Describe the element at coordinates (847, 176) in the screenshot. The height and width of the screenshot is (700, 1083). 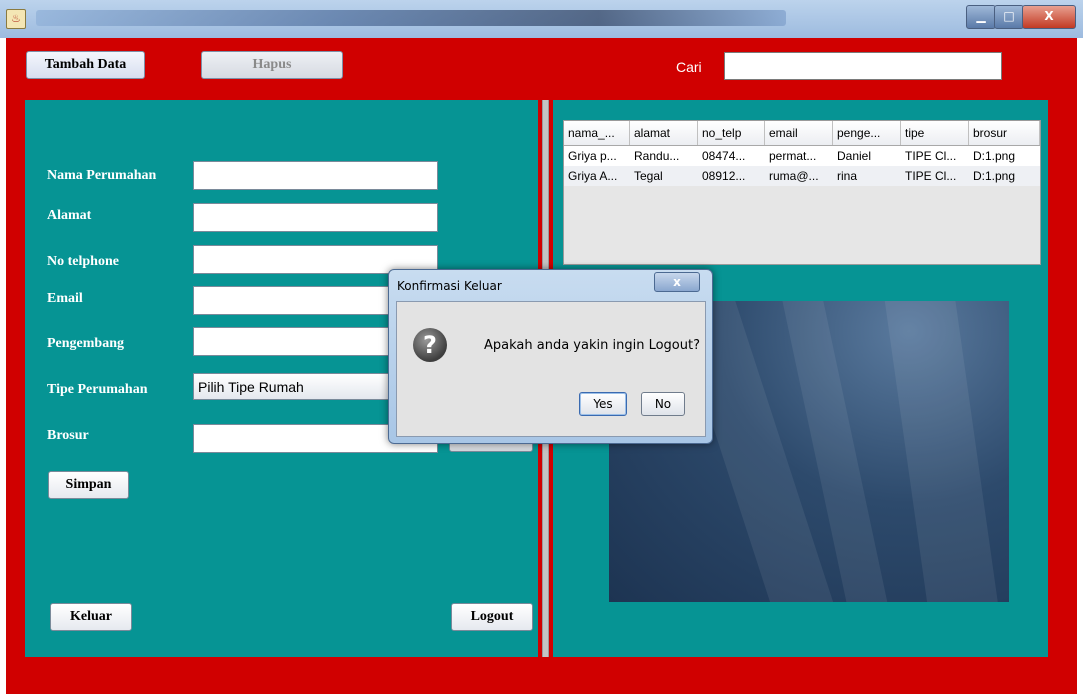
I see `table-cell: rina` at that location.